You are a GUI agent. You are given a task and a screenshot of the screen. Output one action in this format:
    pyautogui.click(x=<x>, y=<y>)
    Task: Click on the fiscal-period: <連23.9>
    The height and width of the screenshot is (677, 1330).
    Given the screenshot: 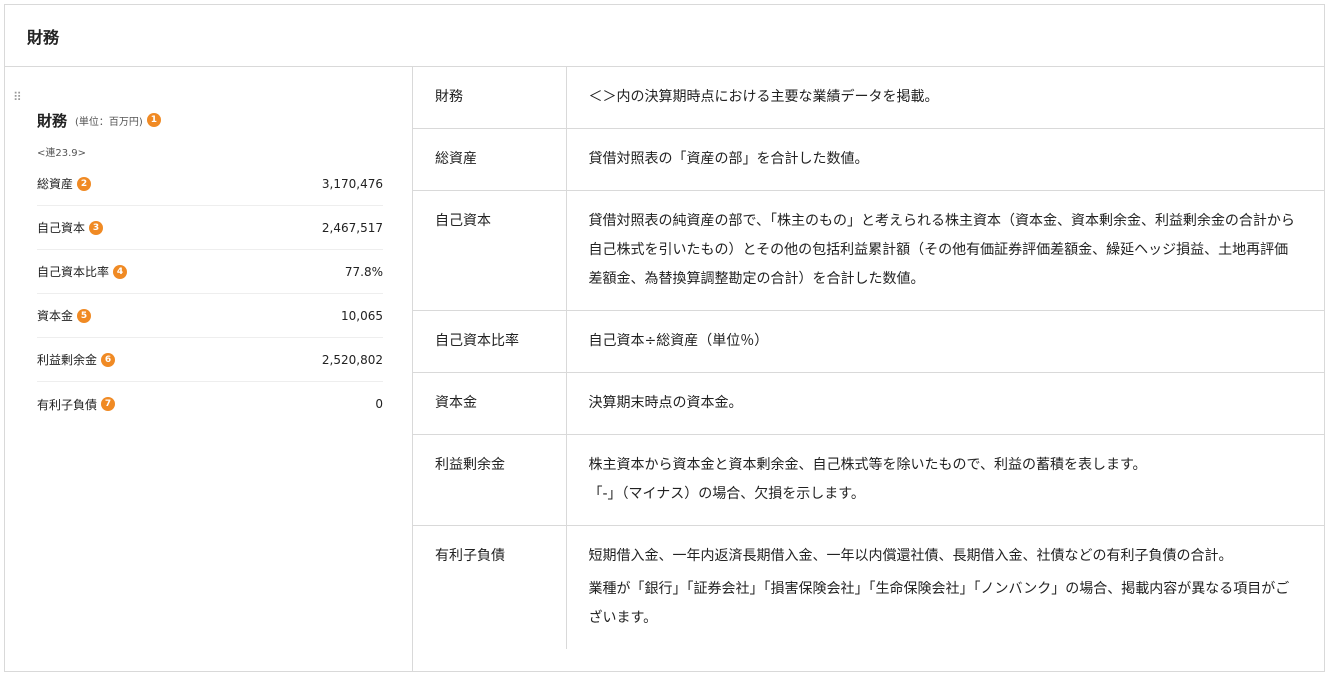 What is the action you would take?
    pyautogui.click(x=62, y=153)
    